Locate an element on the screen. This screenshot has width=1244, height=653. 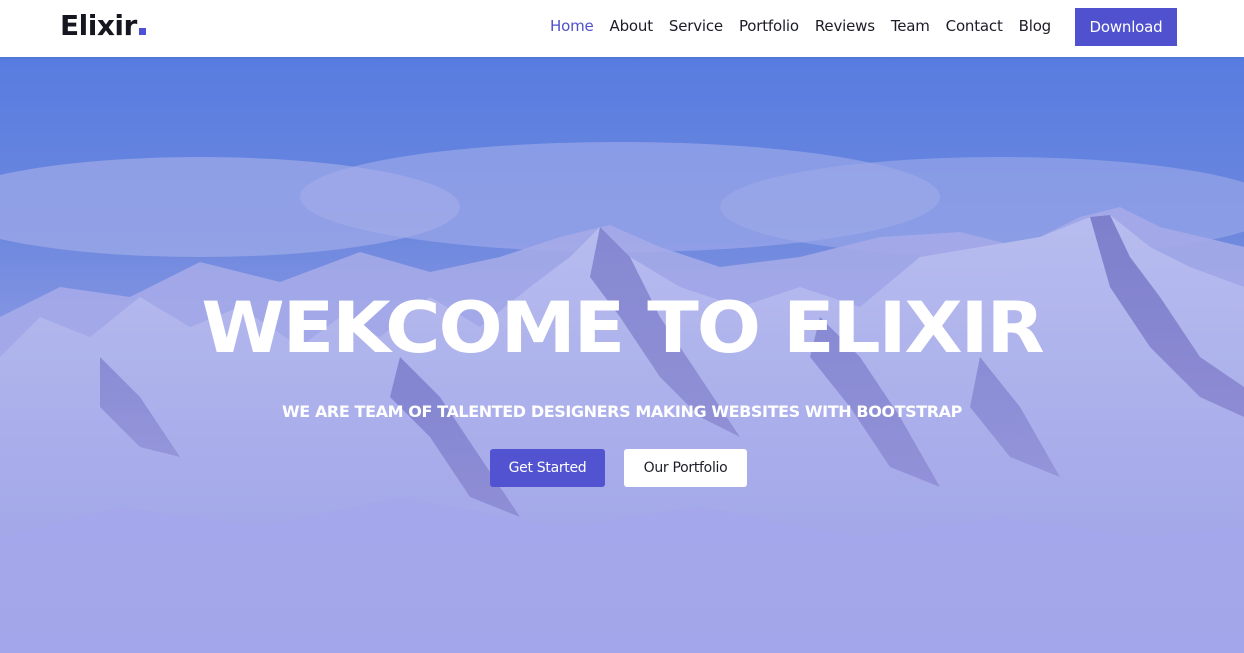
nav-item-blog: Blog is located at coordinates (1035, 26).